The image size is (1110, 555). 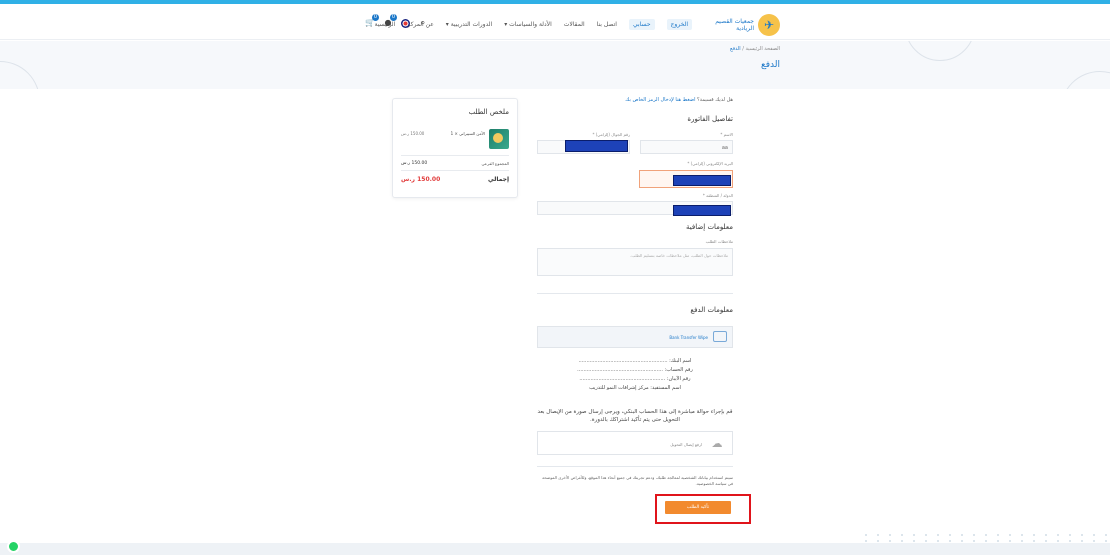 What do you see at coordinates (735, 49) in the screenshot?
I see `breadcrumb-current: الدفع` at bounding box center [735, 49].